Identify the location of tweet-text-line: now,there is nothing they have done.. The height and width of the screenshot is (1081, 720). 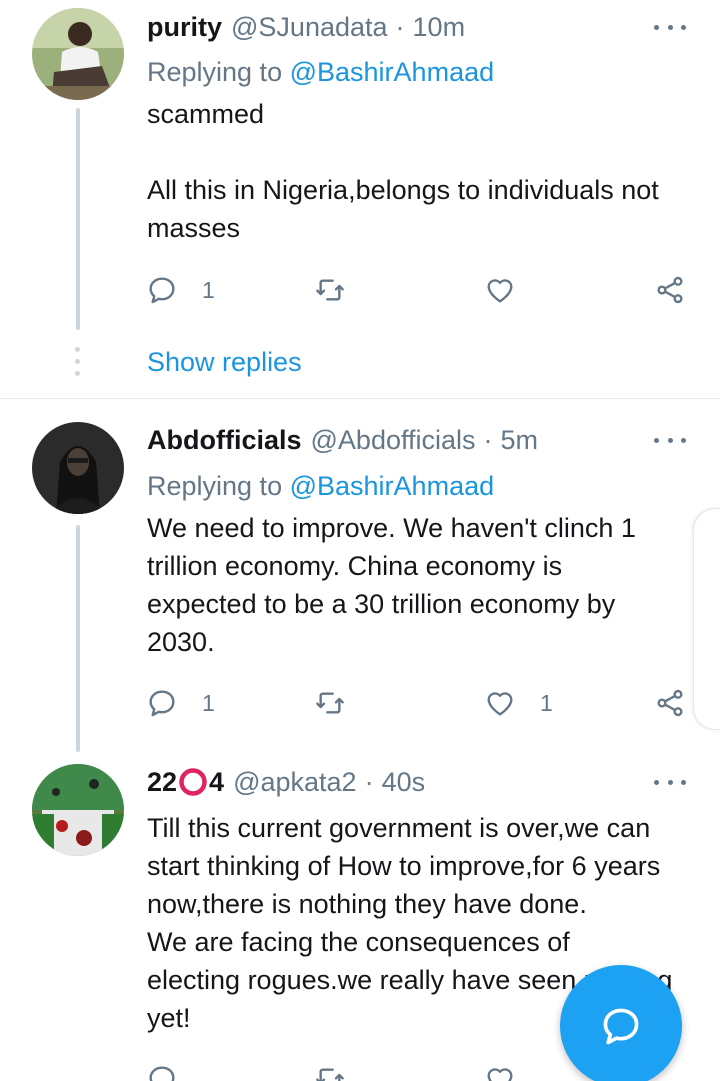
(367, 904).